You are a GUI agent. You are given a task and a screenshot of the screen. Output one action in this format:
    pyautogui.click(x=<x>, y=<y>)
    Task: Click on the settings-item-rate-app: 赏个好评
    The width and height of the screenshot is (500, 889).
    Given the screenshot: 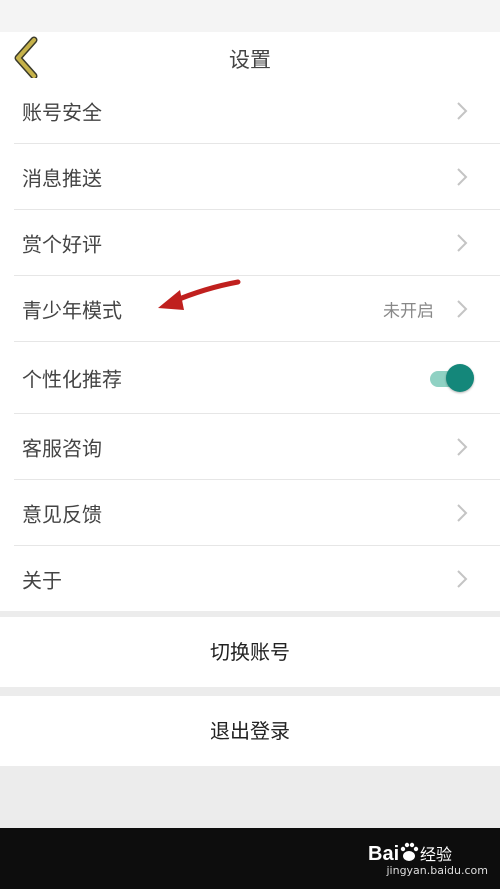 What is the action you would take?
    pyautogui.click(x=257, y=243)
    